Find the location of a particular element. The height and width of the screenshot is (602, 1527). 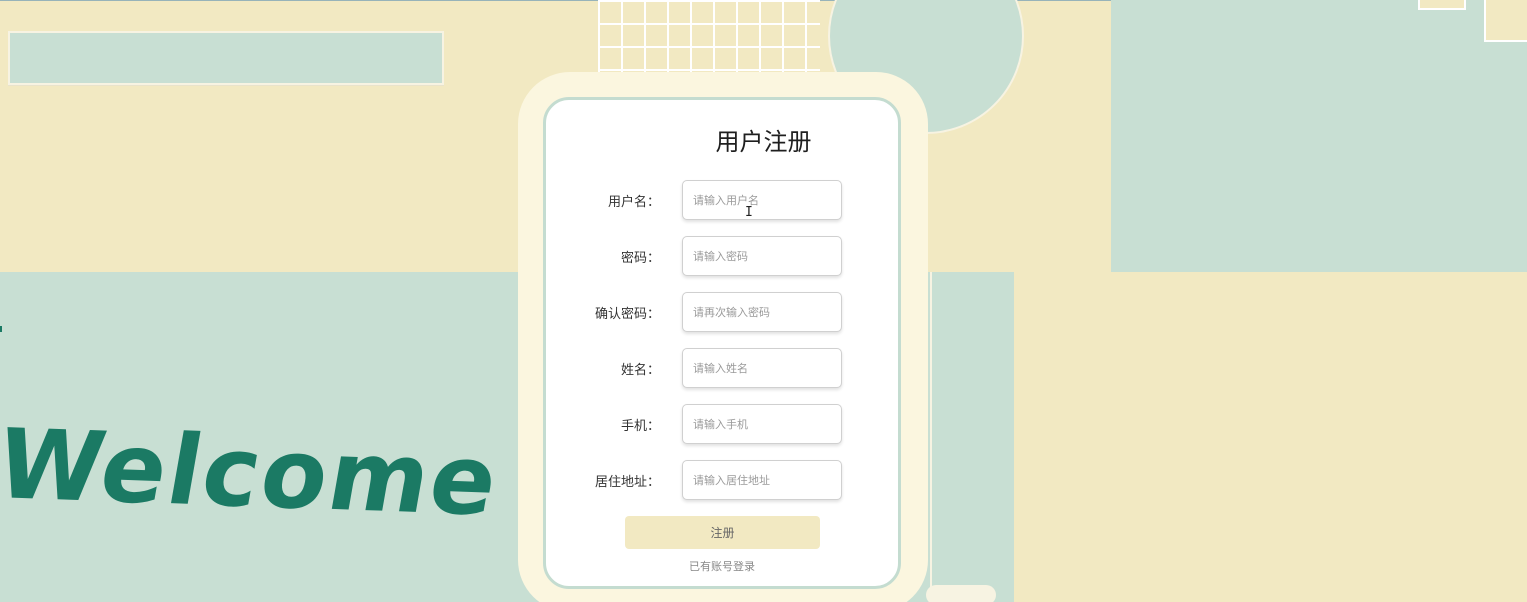

welcome-heading: Welcome is located at coordinates (254, 473).